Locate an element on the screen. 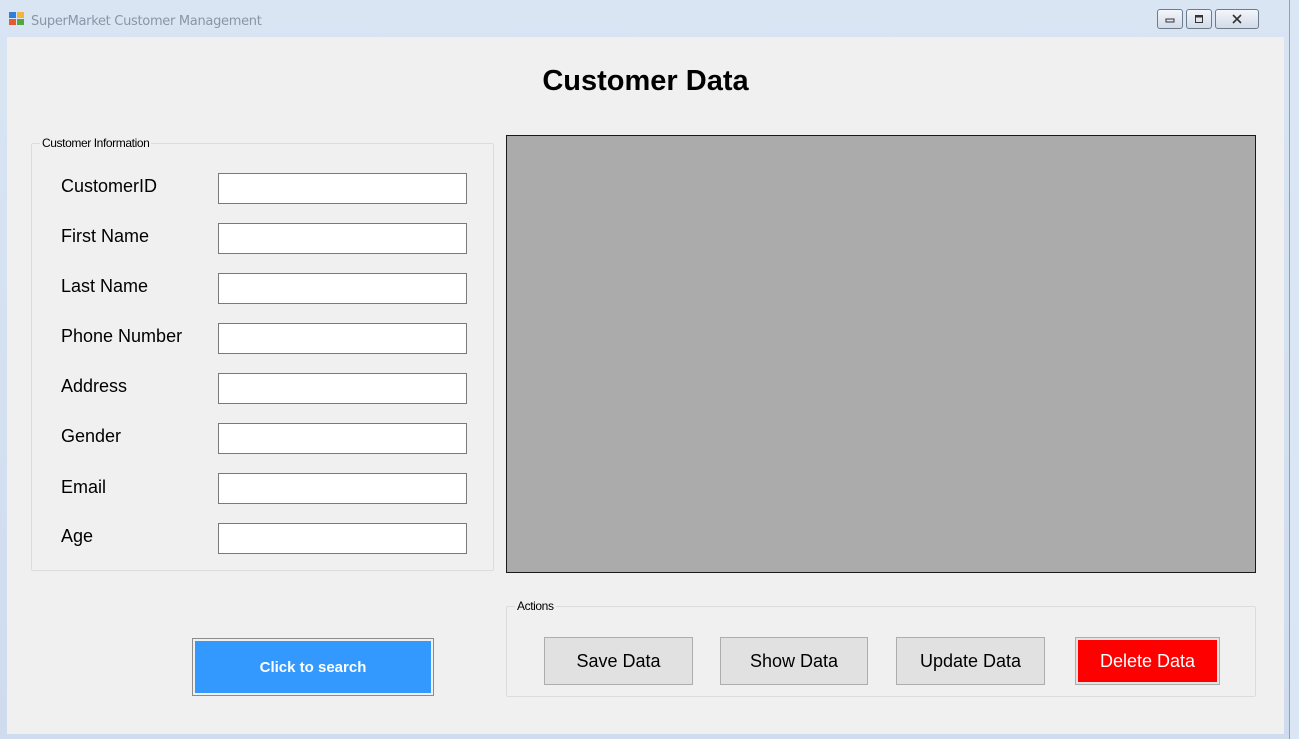  close-button is located at coordinates (1237, 19).